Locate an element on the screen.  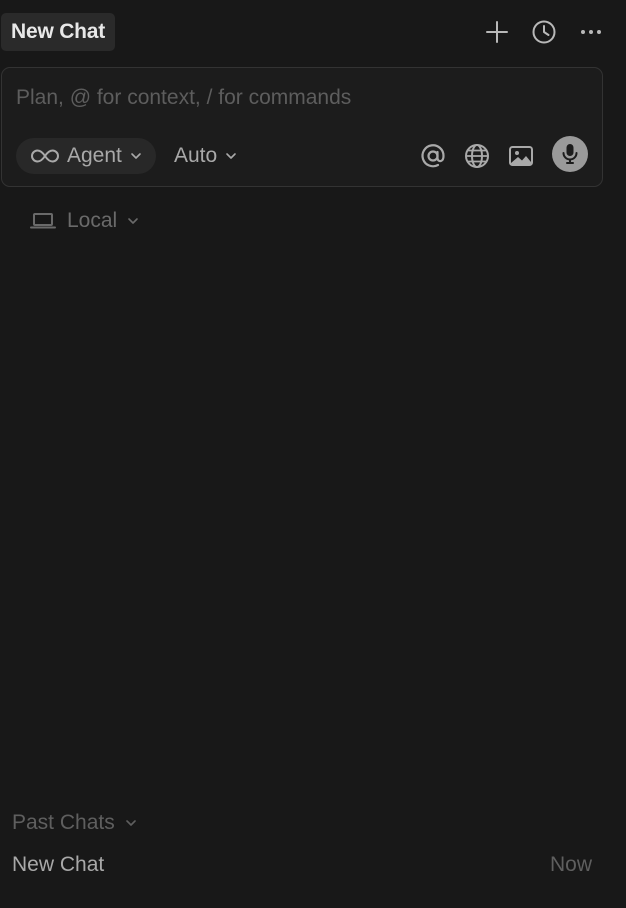
history-icon is located at coordinates (544, 32).